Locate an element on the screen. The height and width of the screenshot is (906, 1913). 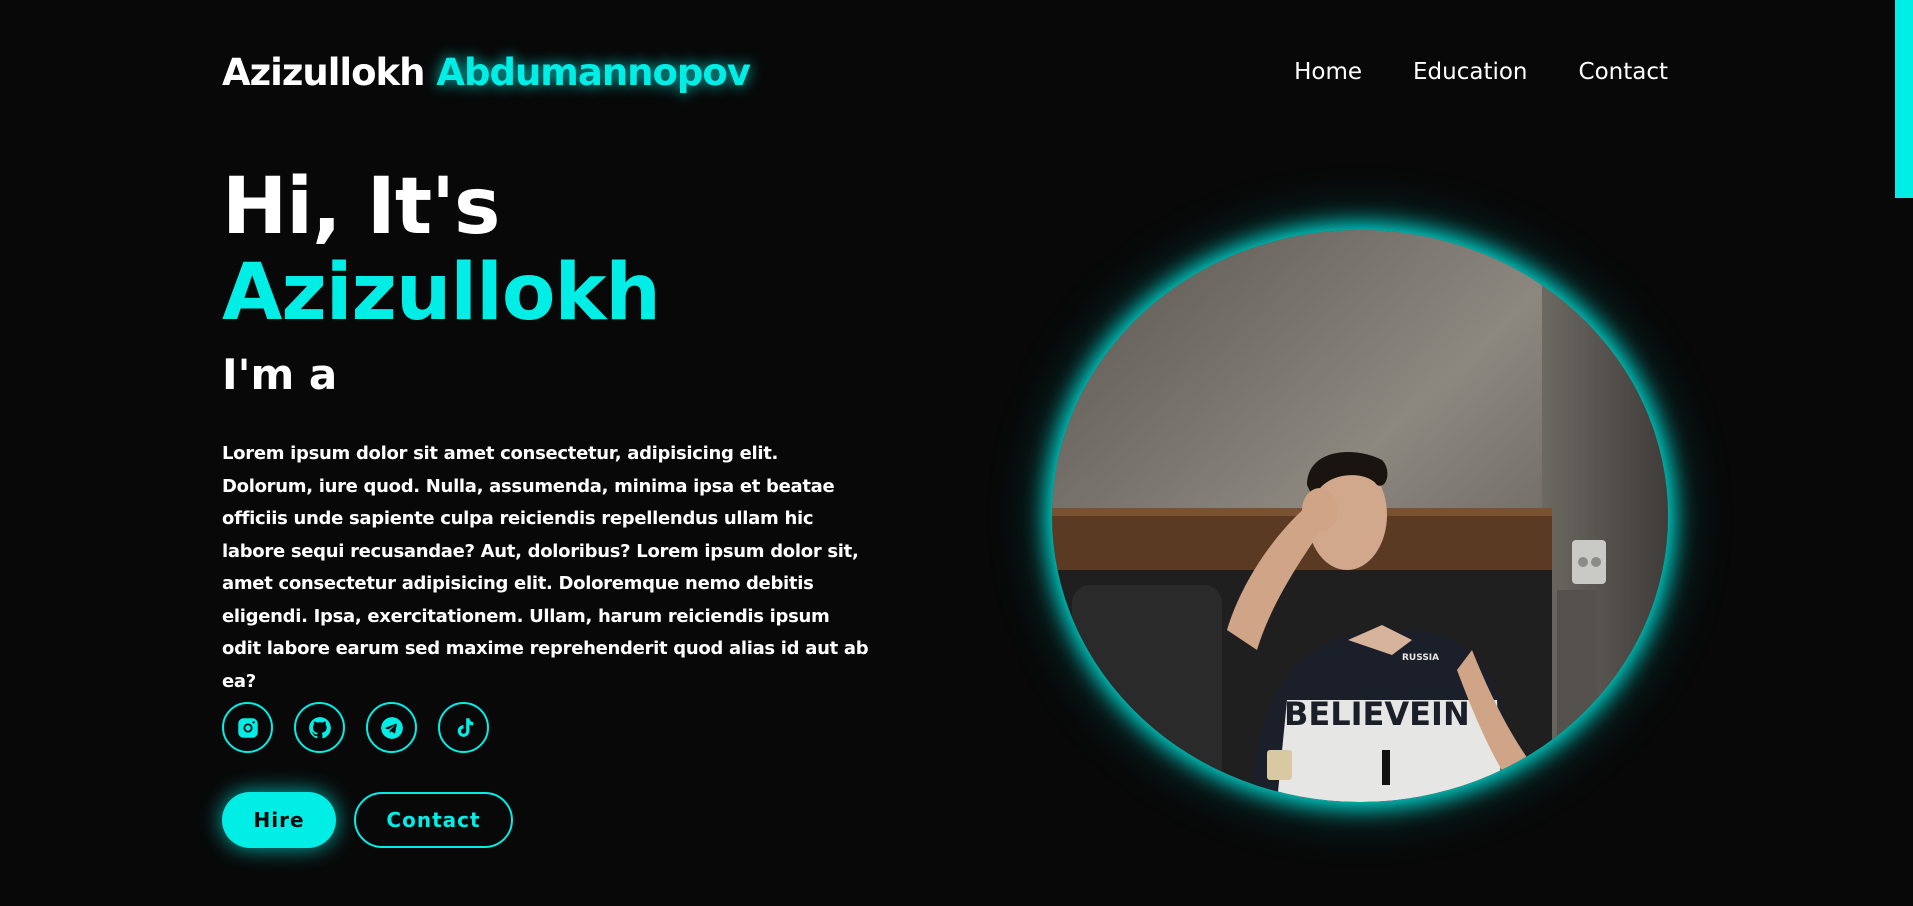
telegram-icon is located at coordinates (391, 727).